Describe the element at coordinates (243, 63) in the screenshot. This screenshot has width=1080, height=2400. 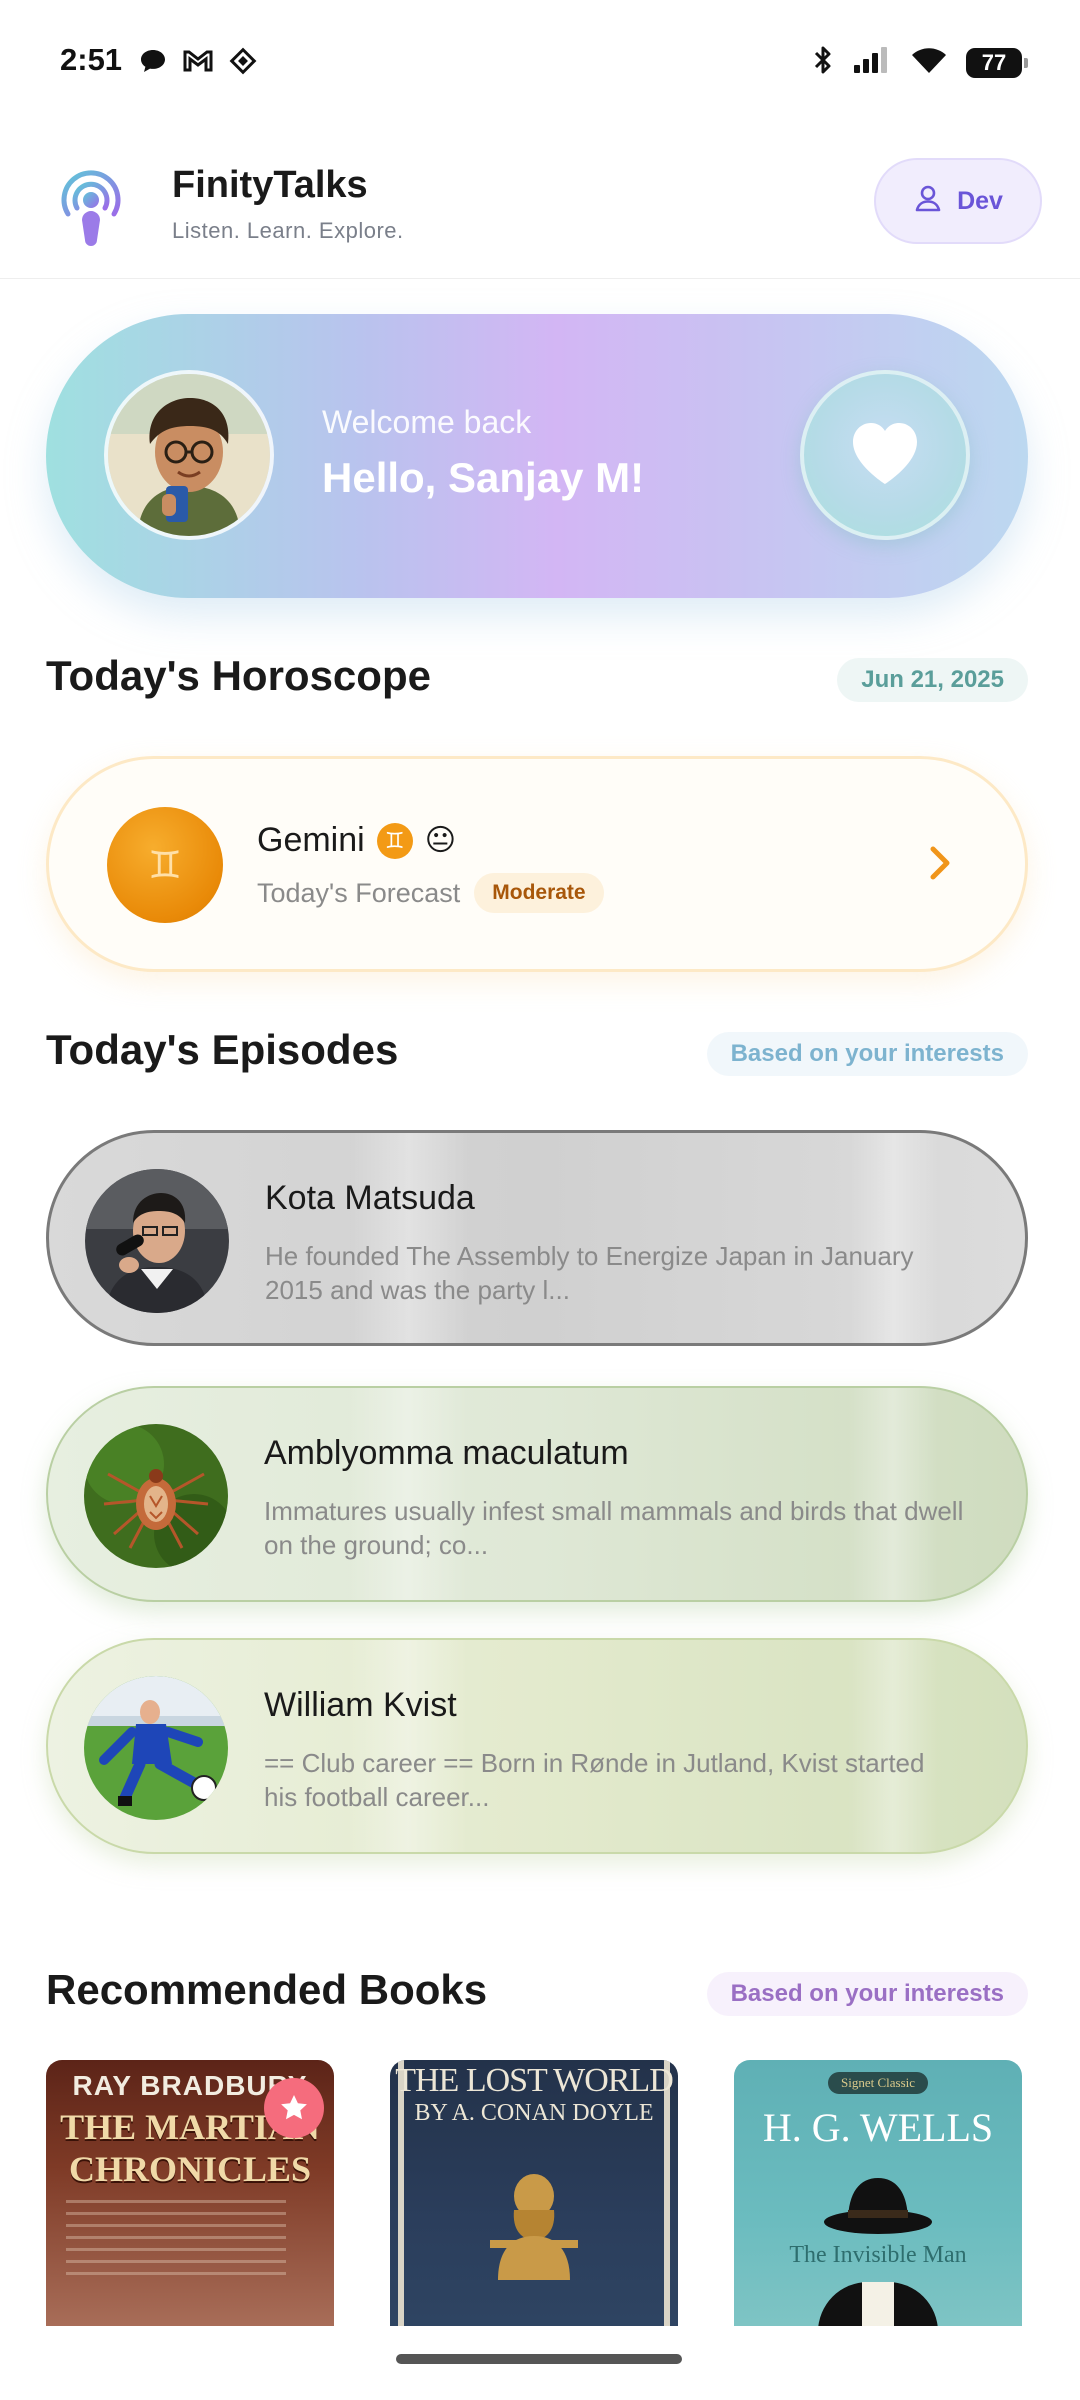
I see `diamond-app-icon` at that location.